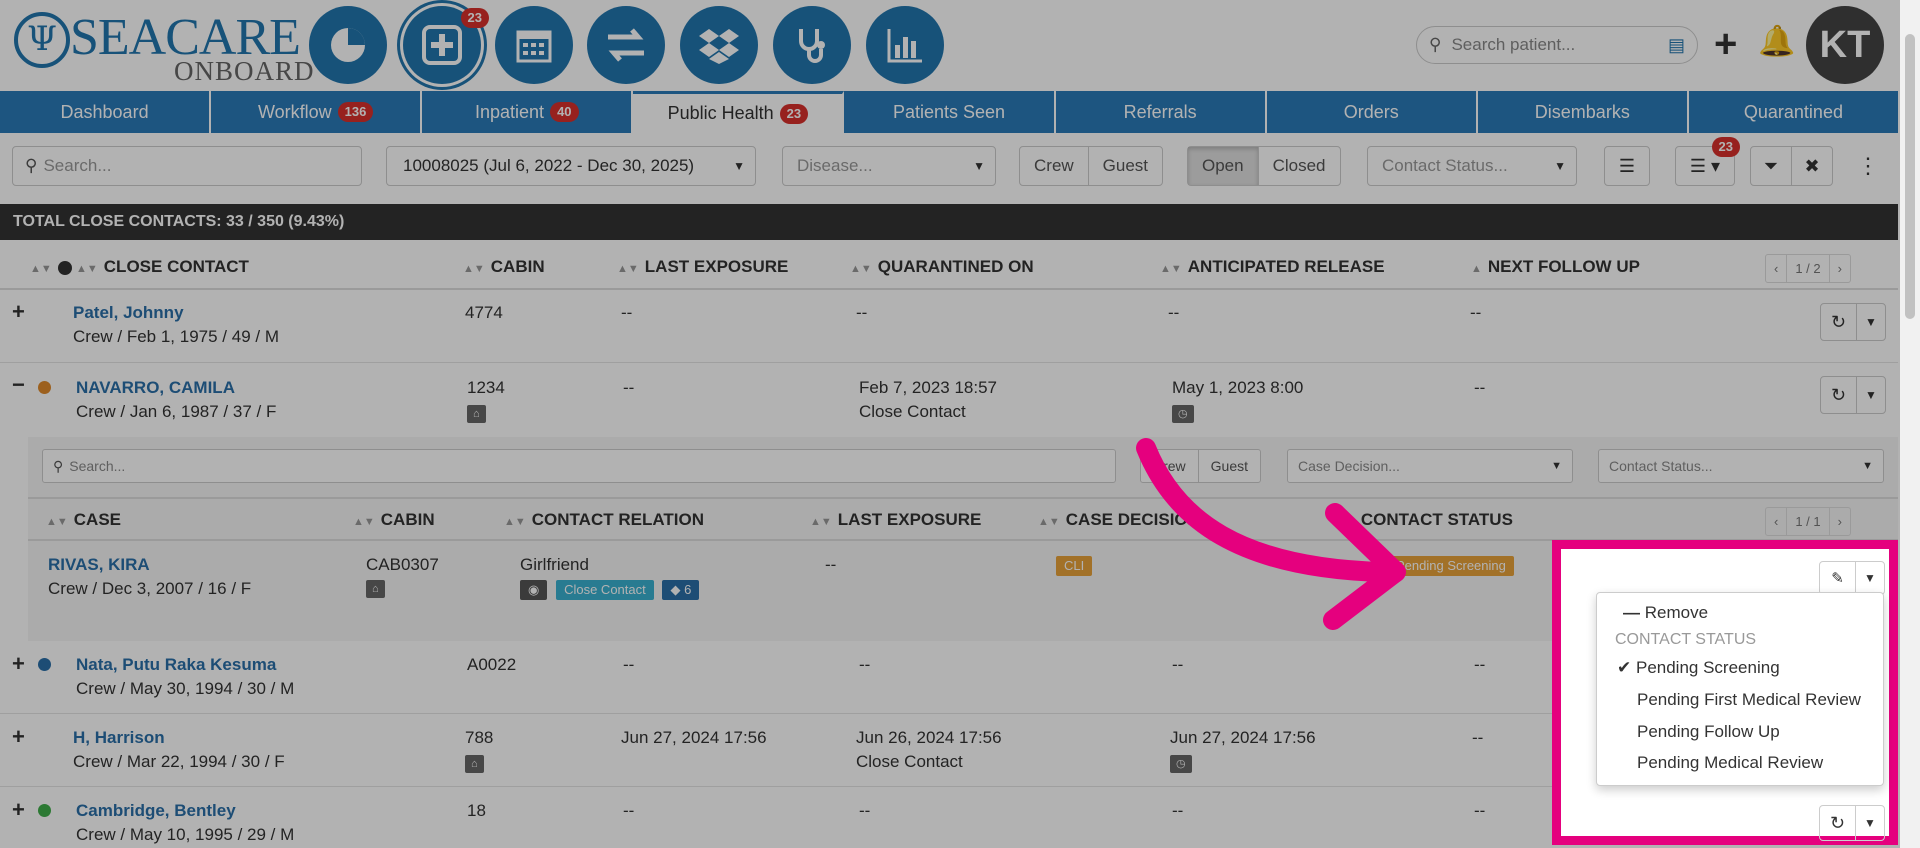 The height and width of the screenshot is (848, 1920). Describe the element at coordinates (1910, 424) in the screenshot. I see `scrollbar` at that location.